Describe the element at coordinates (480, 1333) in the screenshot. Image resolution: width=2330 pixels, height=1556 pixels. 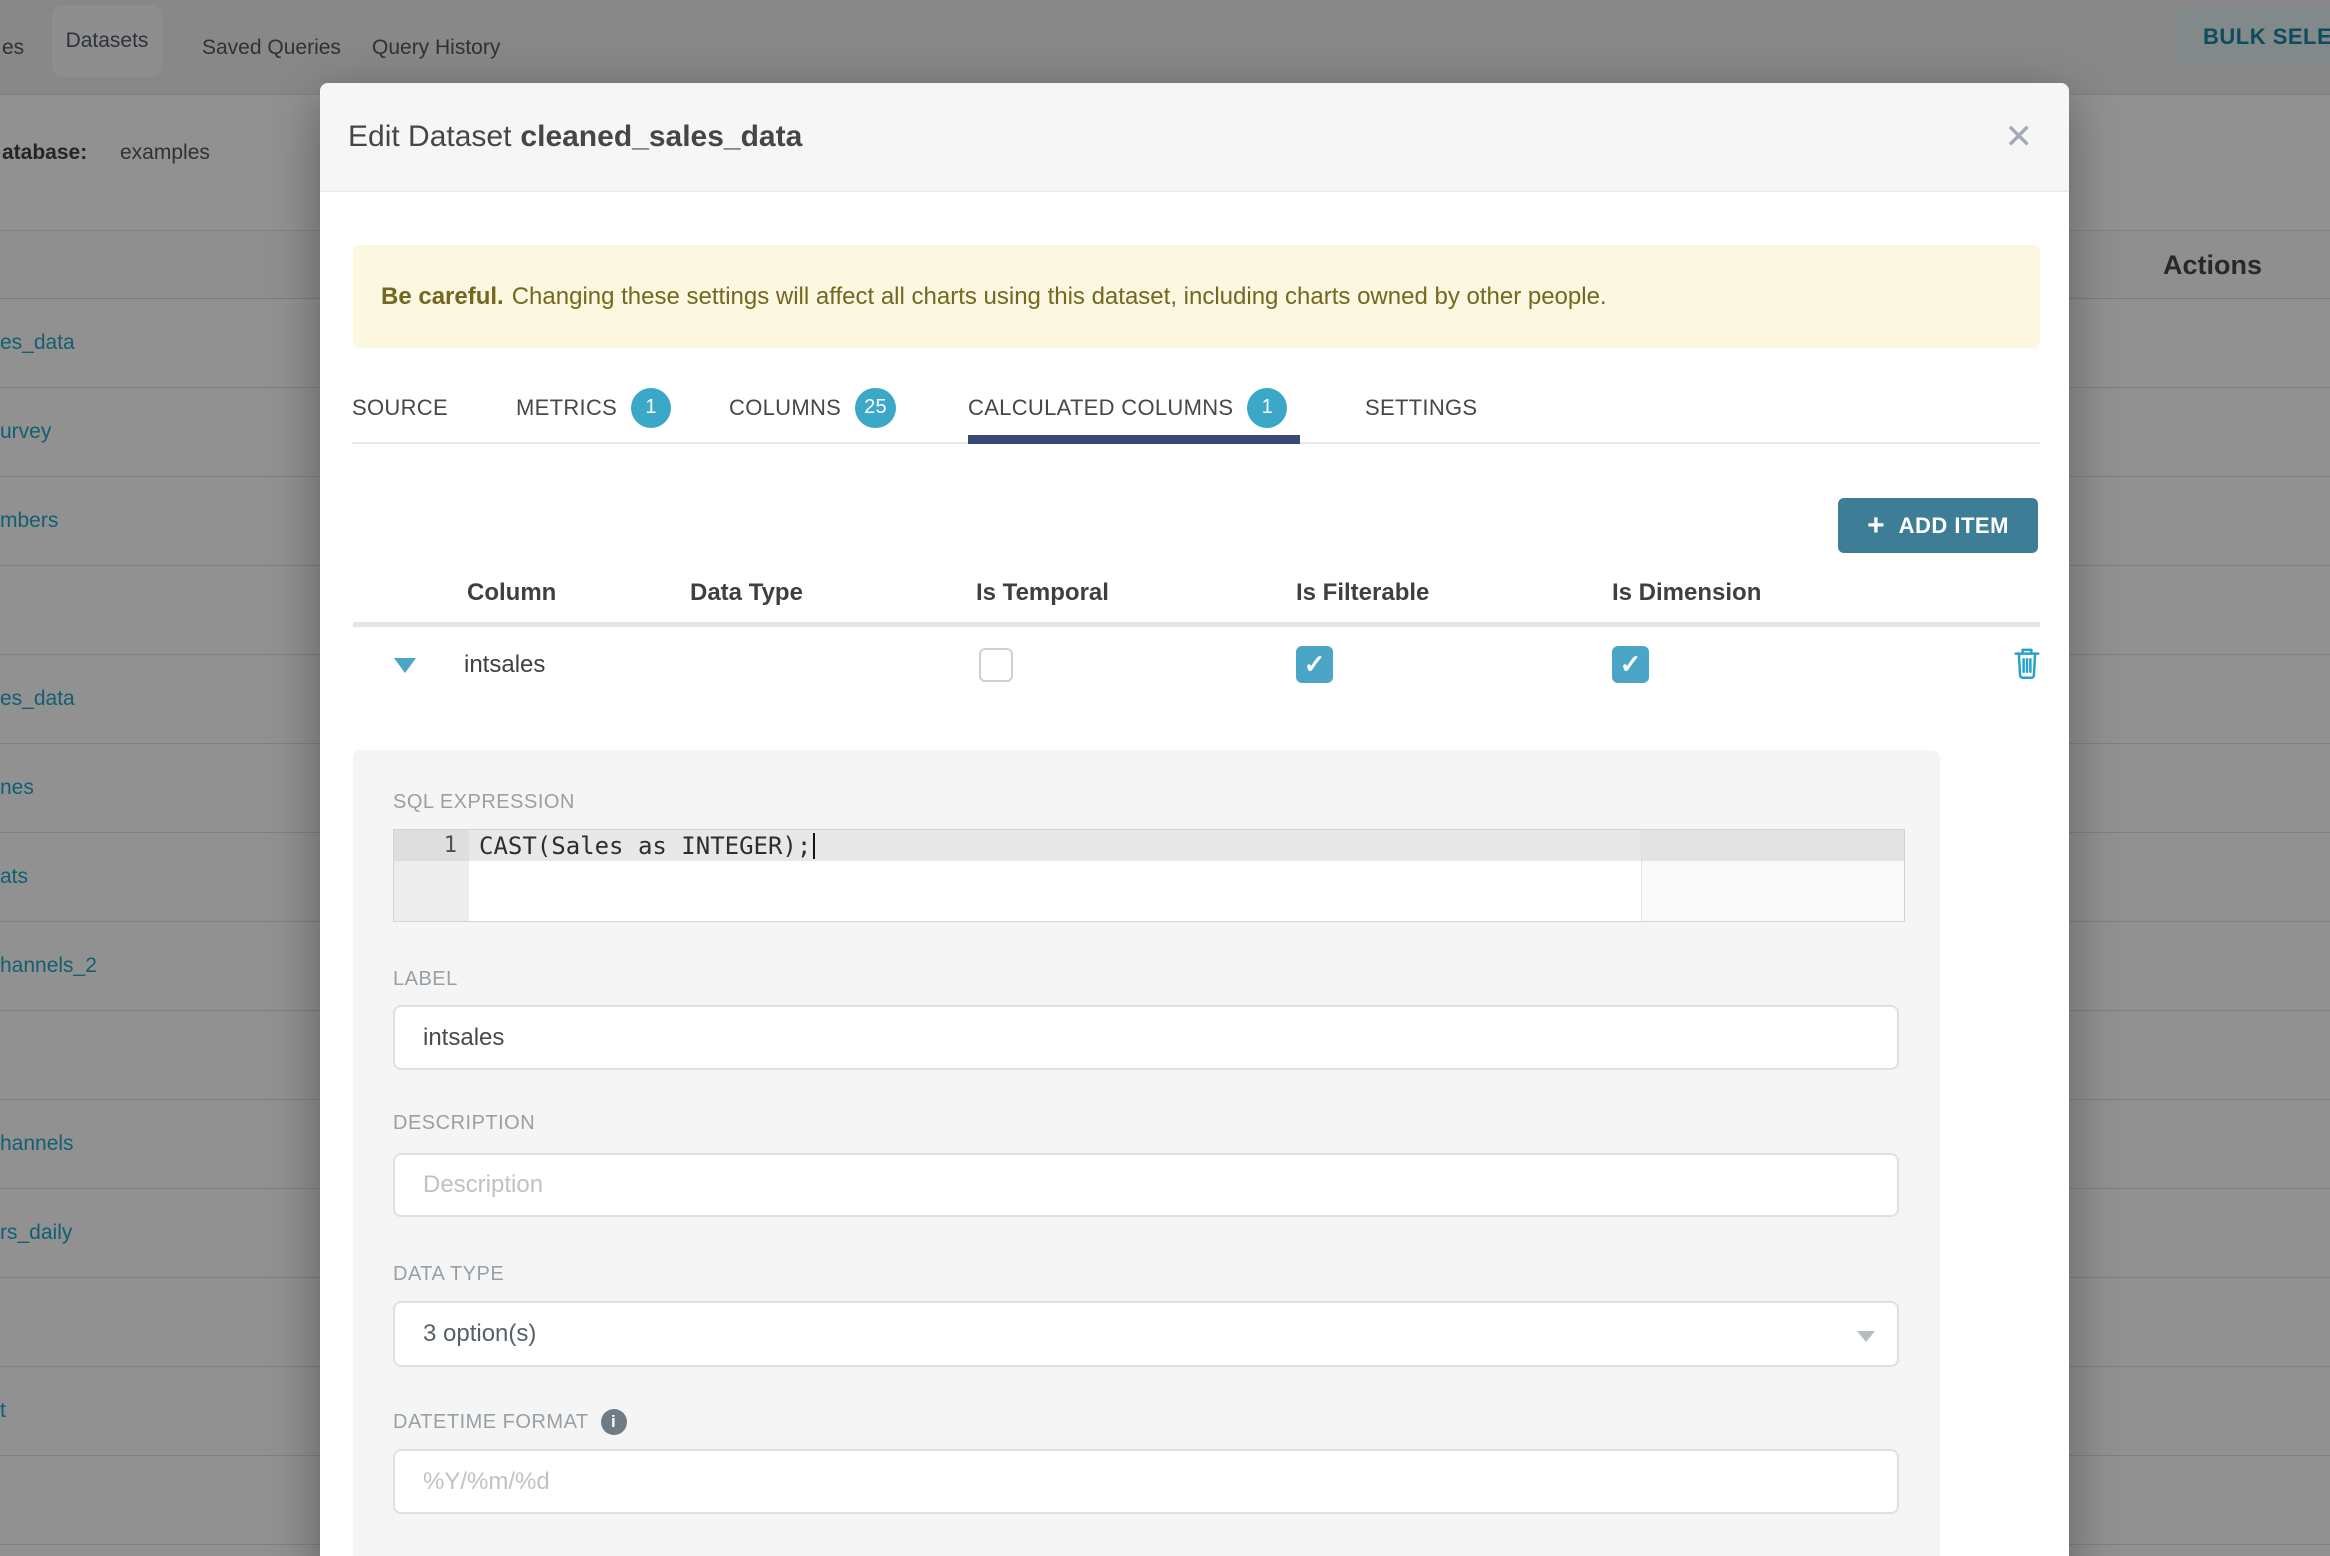
I see `data-type-value: 3 option(s)` at that location.